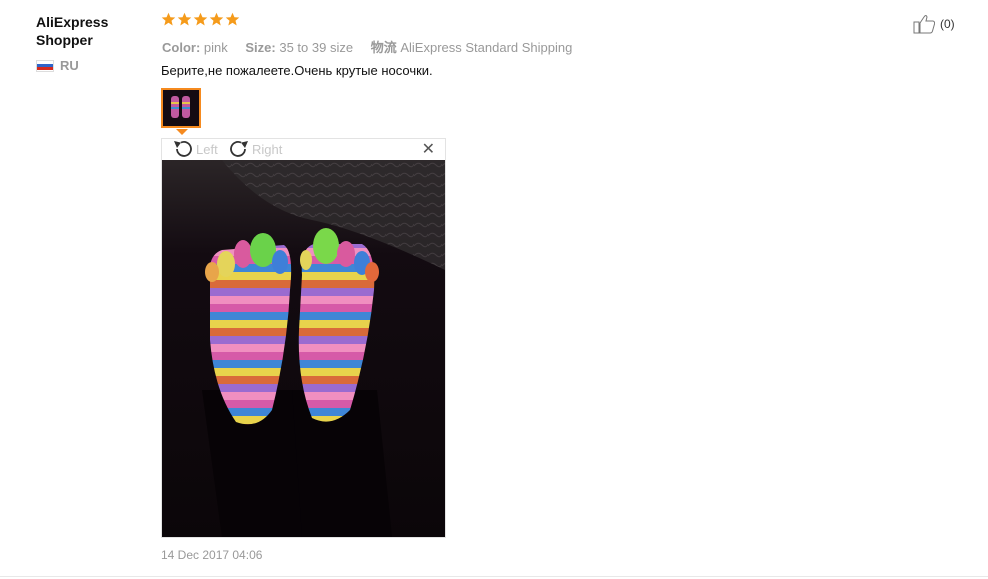  Describe the element at coordinates (260, 47) in the screenshot. I see `size-key: Size:` at that location.